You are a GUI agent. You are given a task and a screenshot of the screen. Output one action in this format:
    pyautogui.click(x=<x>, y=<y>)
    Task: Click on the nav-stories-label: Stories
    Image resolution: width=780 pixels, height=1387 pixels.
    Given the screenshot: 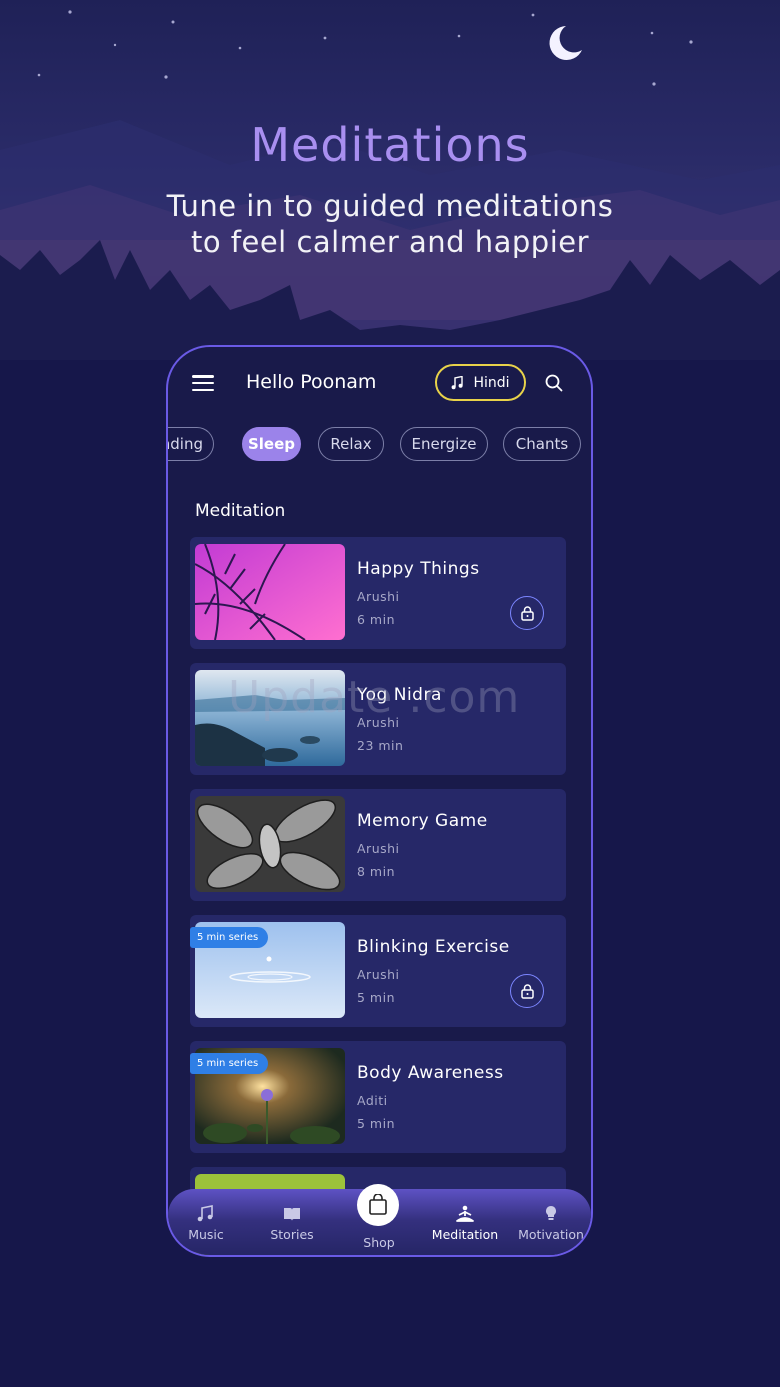 What is the action you would take?
    pyautogui.click(x=292, y=1234)
    